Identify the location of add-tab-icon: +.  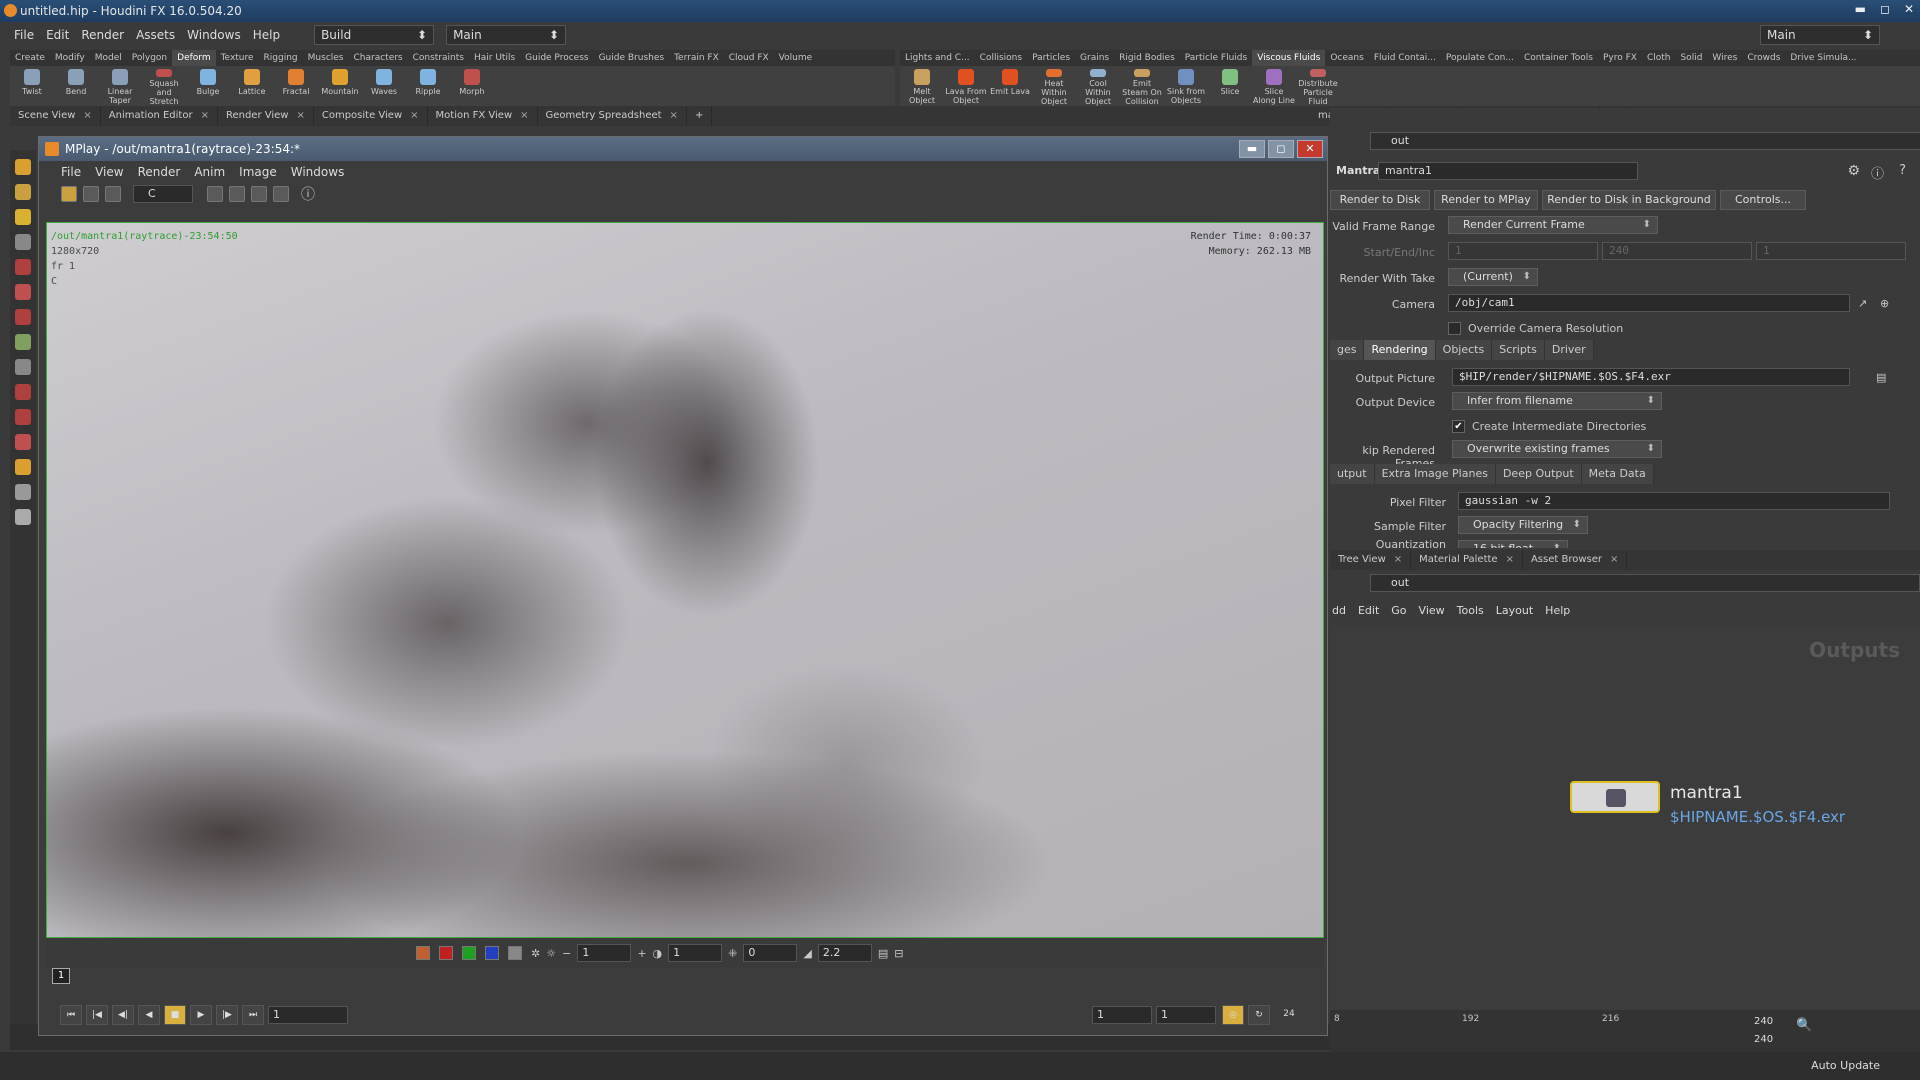
(700, 116).